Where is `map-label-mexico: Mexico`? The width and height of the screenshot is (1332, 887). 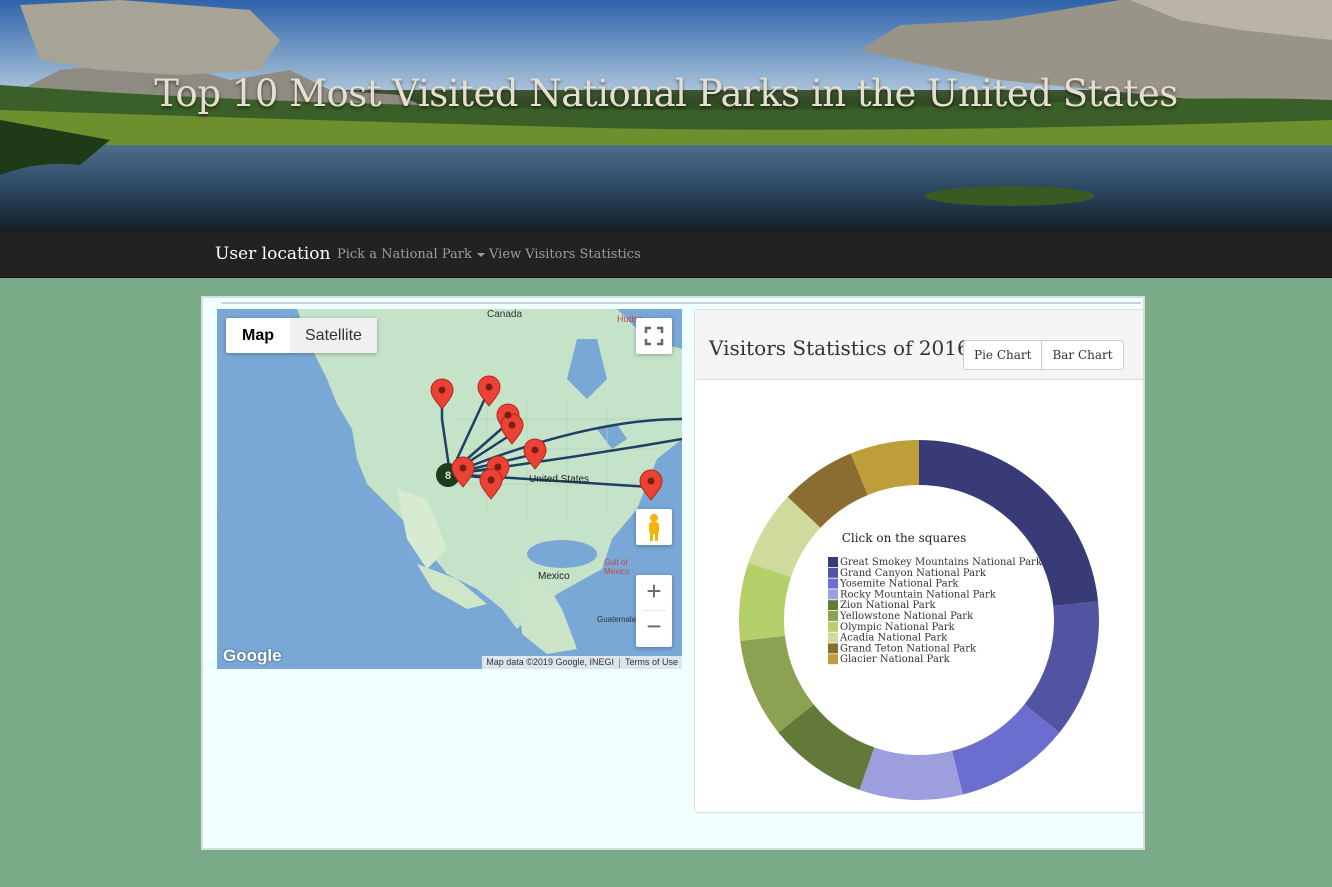 map-label-mexico: Mexico is located at coordinates (554, 576).